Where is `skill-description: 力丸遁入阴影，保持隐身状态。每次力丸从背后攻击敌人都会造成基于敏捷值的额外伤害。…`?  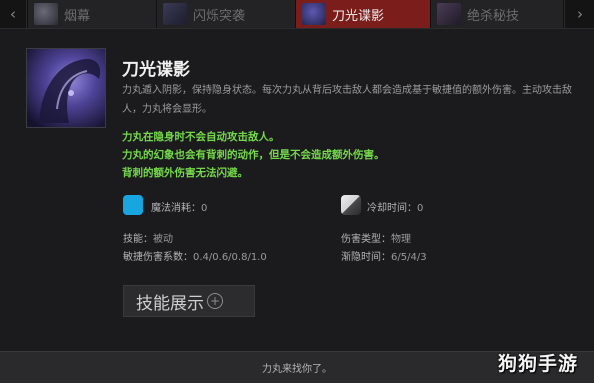
skill-description: 力丸遁入阴影，保持隐身状态。每次力丸从背后攻击敌人都会造成基于敏捷值的额外伤害。… is located at coordinates (347, 100).